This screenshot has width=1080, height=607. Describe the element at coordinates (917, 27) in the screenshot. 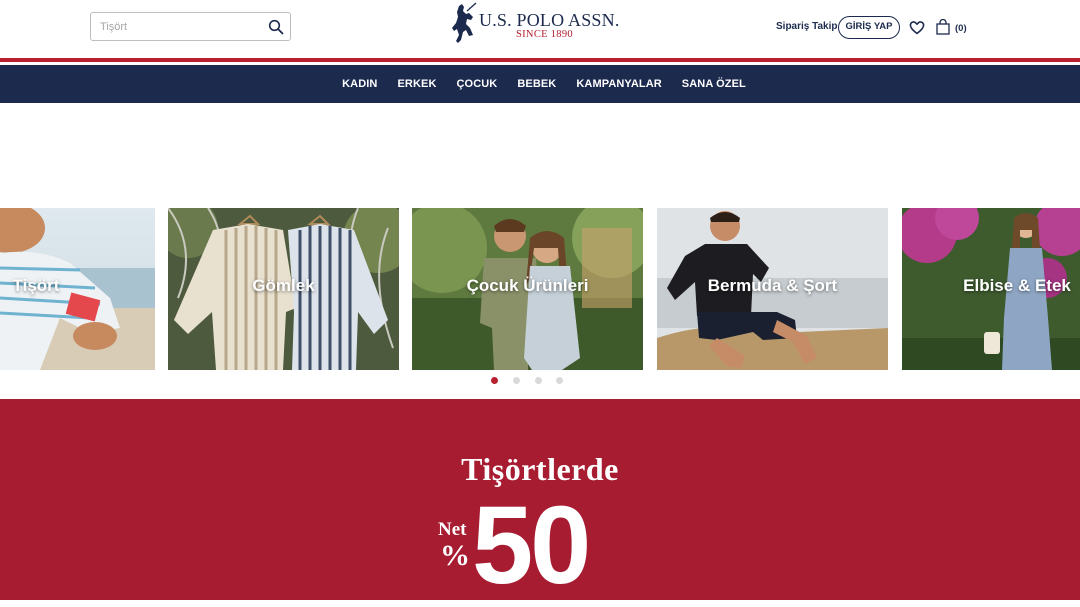

I see `heart-icon` at that location.